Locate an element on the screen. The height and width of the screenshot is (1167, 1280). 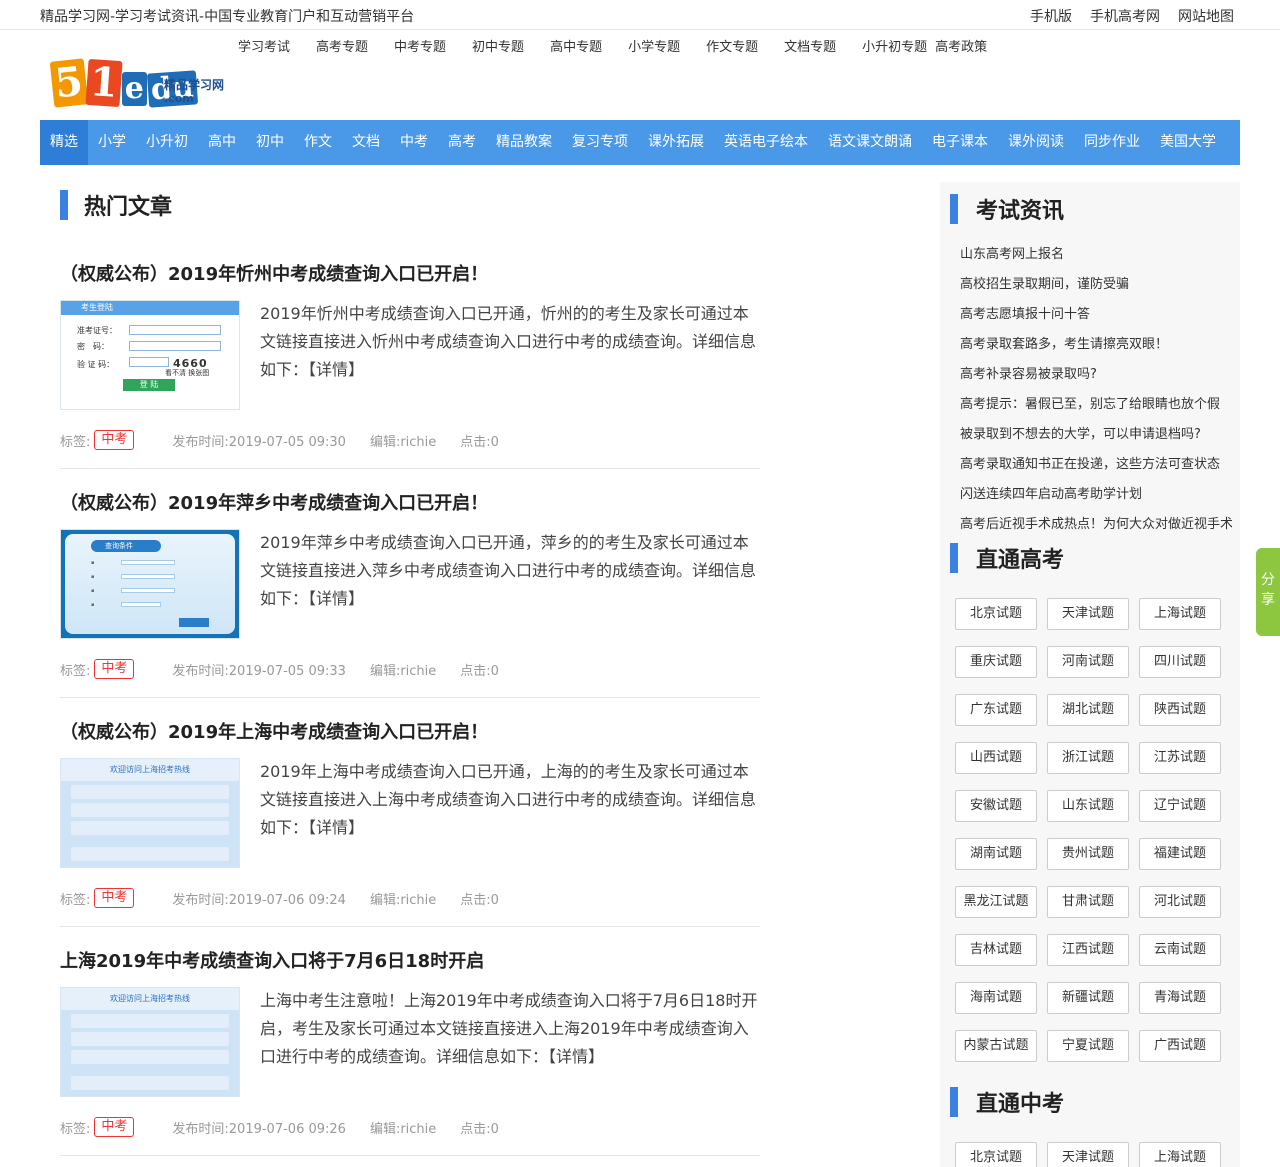
nav-item: 精品教案 is located at coordinates (524, 142).